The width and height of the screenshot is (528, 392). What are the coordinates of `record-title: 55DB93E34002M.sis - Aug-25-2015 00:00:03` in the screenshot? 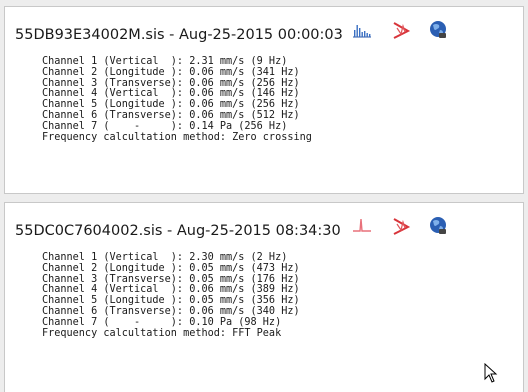 It's located at (179, 35).